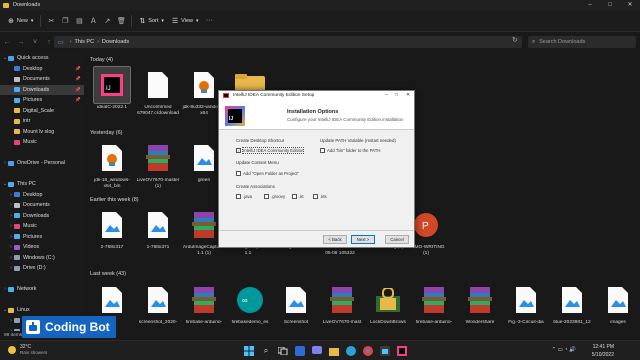 The width and height of the screenshot is (640, 360). Describe the element at coordinates (270, 150) in the screenshot. I see `checkbox-64bit-launcher: ✓ IntelliJ IDEA Community Edition` at that location.